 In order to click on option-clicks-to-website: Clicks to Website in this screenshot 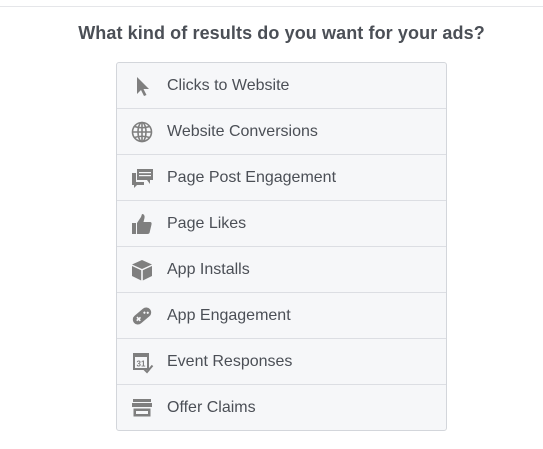, I will do `click(281, 85)`.